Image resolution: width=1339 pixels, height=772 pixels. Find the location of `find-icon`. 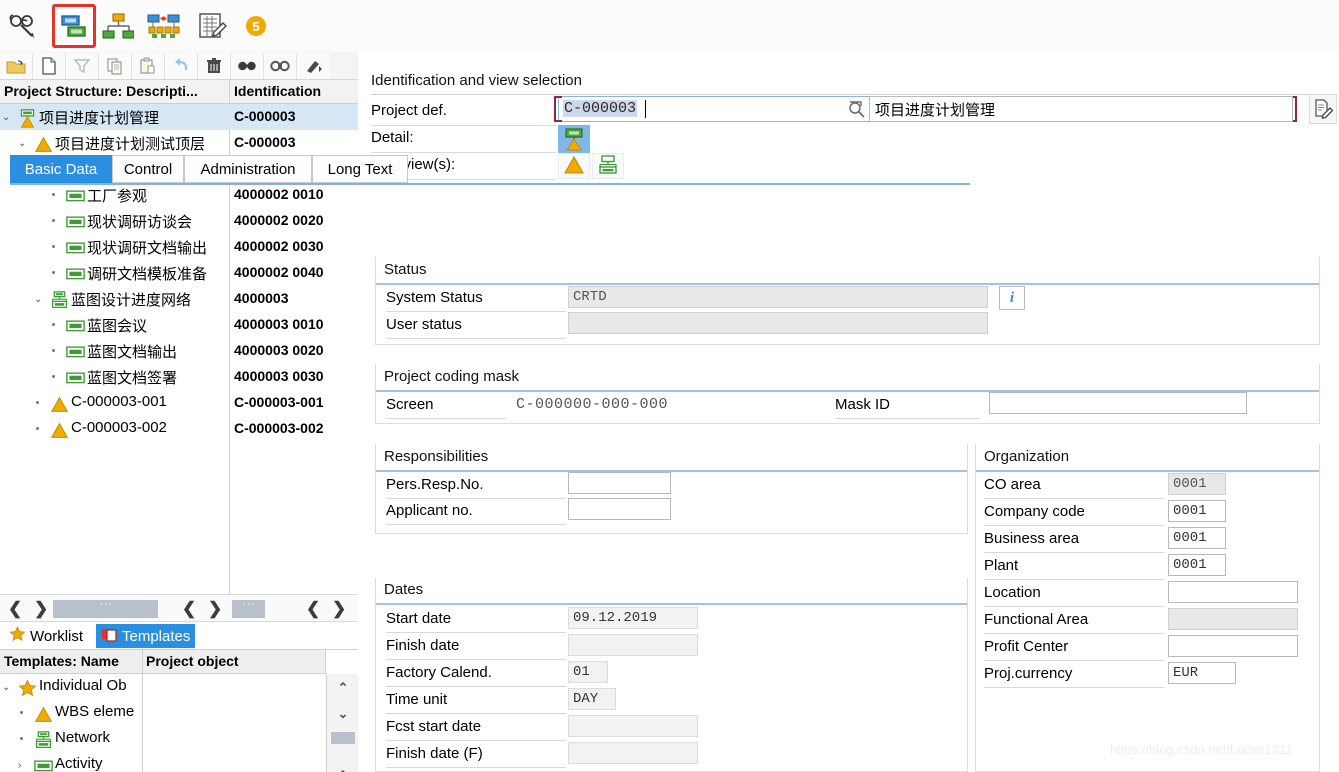

find-icon is located at coordinates (247, 65).